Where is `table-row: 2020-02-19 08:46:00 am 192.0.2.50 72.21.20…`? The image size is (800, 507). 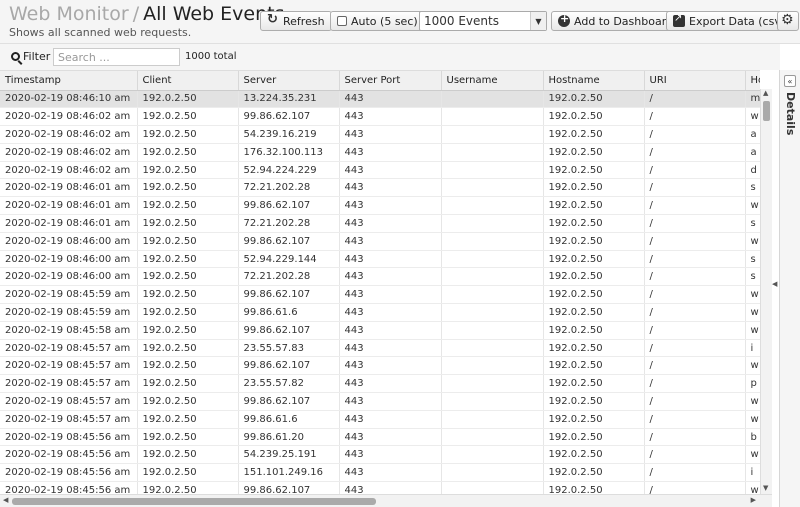 table-row: 2020-02-19 08:46:00 am 192.0.2.50 72.21.20… is located at coordinates (380, 277).